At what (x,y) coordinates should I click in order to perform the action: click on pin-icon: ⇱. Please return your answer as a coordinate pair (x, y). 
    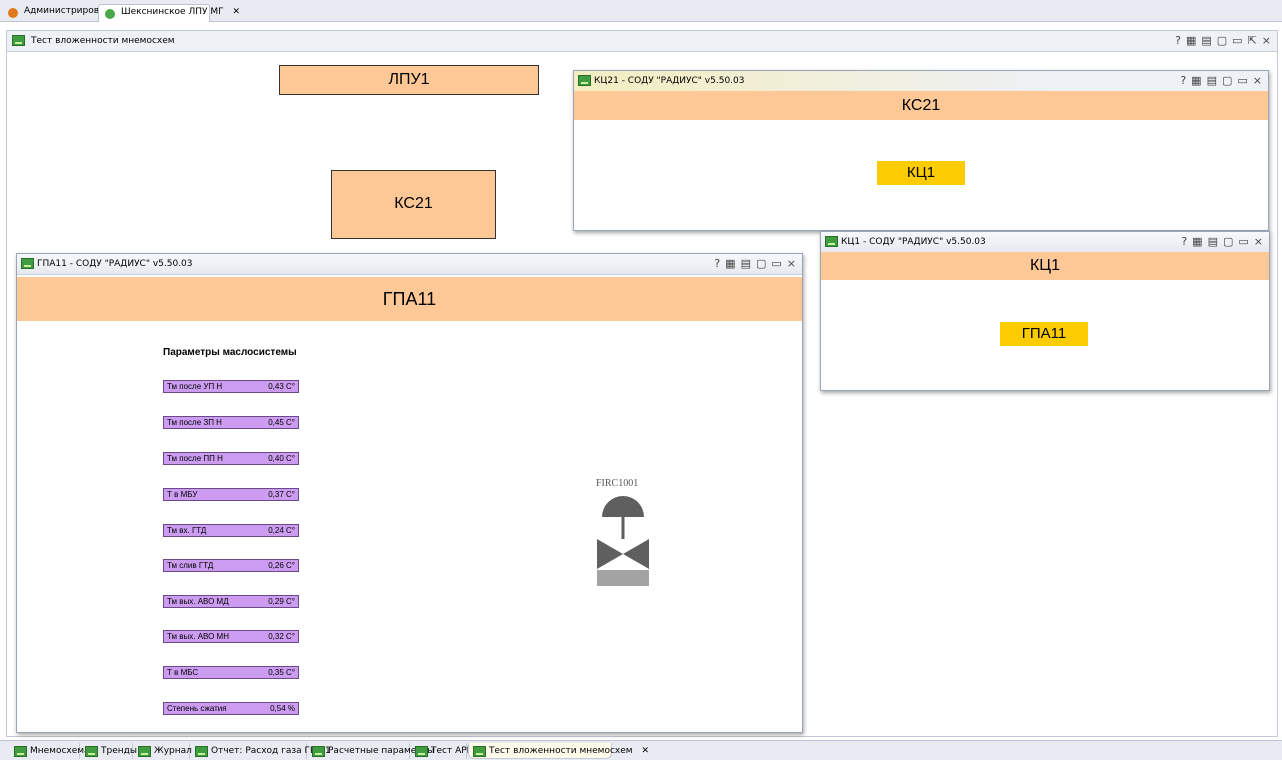
    Looking at the image, I should click on (1252, 40).